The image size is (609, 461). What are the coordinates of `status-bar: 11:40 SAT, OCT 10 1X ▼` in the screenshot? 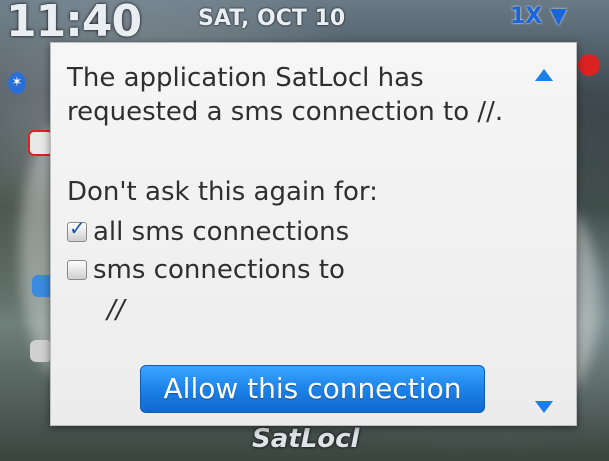 It's located at (304, 23).